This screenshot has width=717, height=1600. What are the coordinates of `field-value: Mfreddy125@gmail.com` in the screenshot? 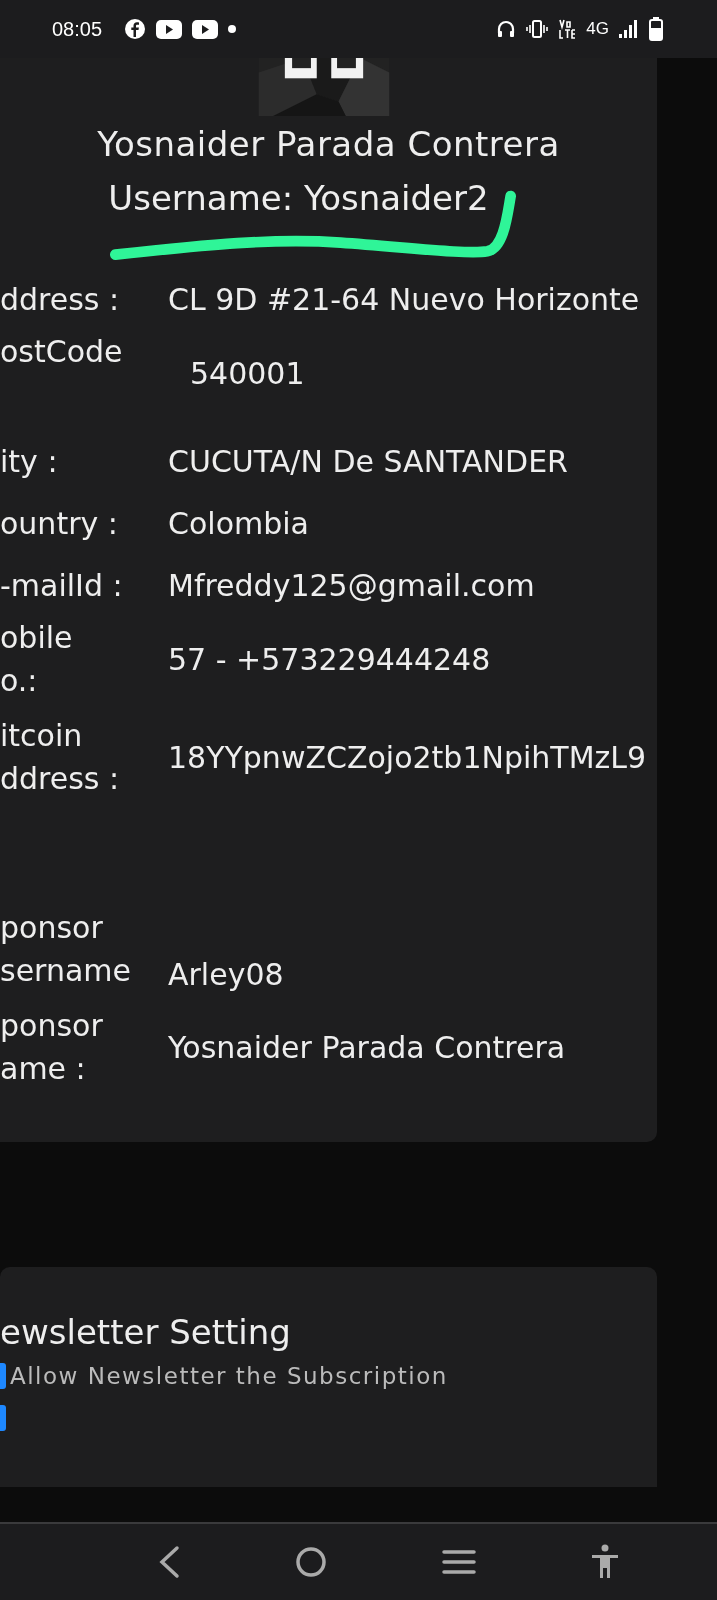 It's located at (351, 585).